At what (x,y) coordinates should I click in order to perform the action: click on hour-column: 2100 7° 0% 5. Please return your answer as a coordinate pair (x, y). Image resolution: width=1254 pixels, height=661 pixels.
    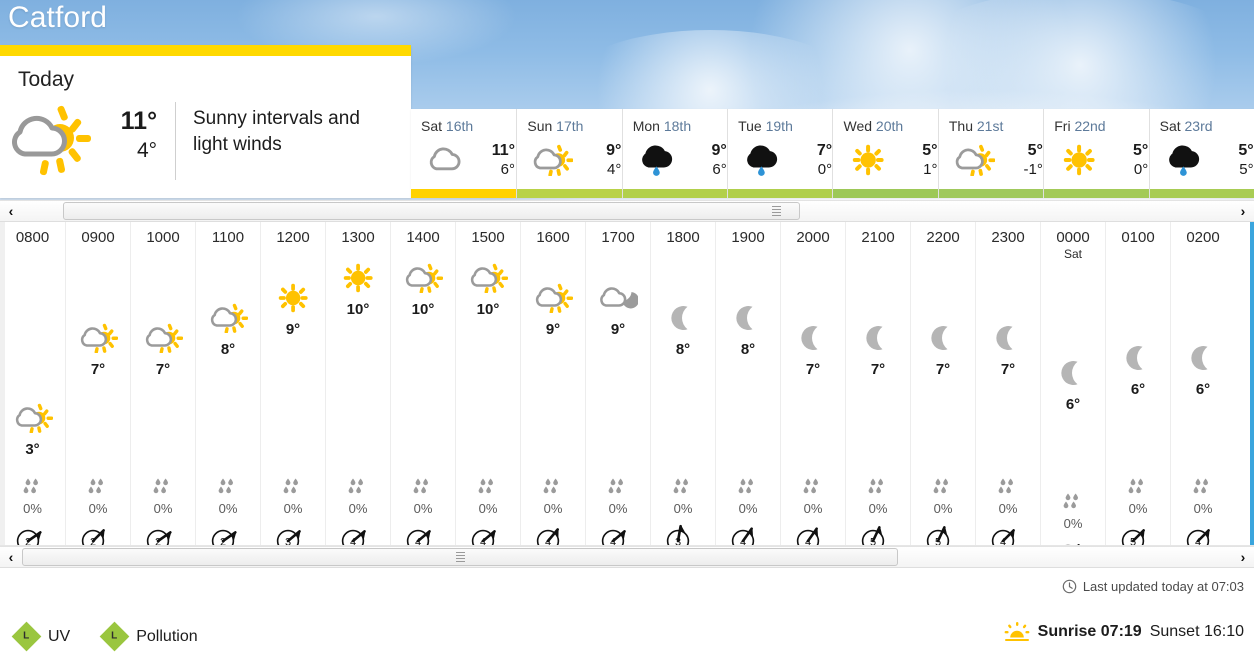
    Looking at the image, I should click on (877, 384).